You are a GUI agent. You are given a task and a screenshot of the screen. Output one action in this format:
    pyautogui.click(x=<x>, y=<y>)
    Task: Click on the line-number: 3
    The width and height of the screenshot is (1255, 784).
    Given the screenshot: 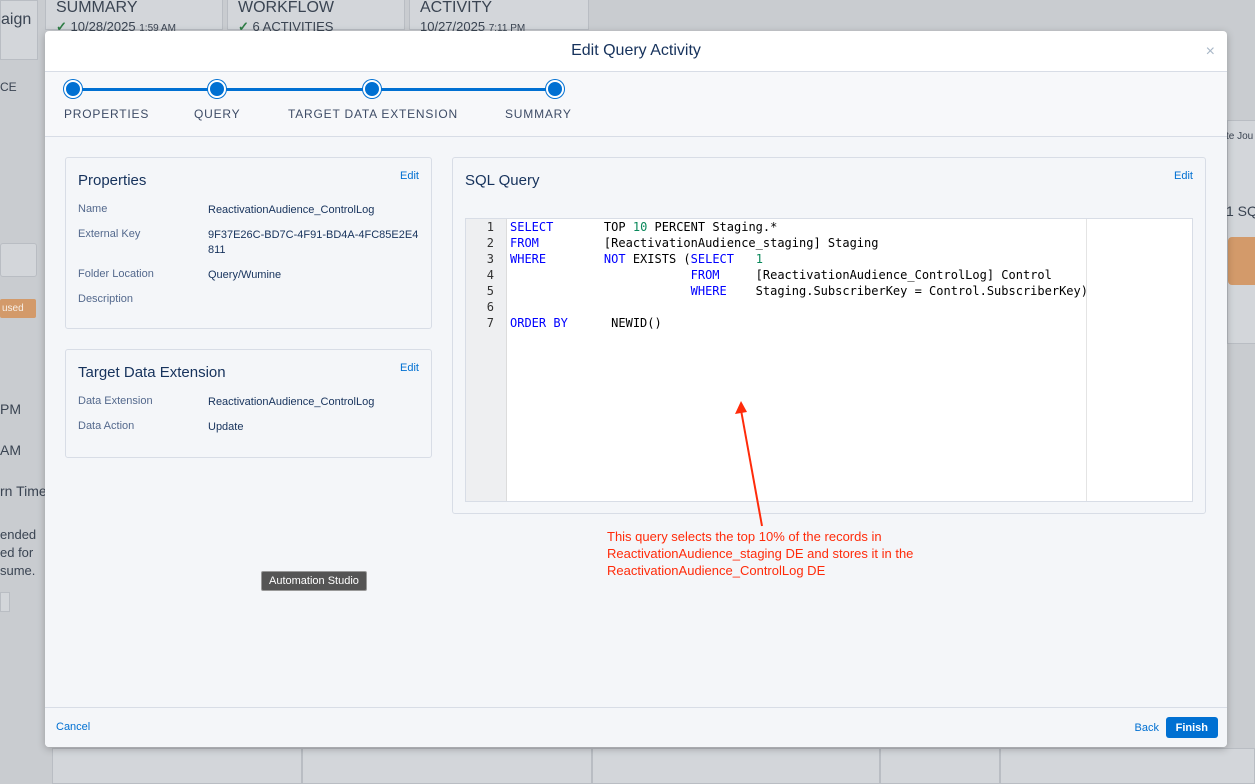 What is the action you would take?
    pyautogui.click(x=490, y=259)
    